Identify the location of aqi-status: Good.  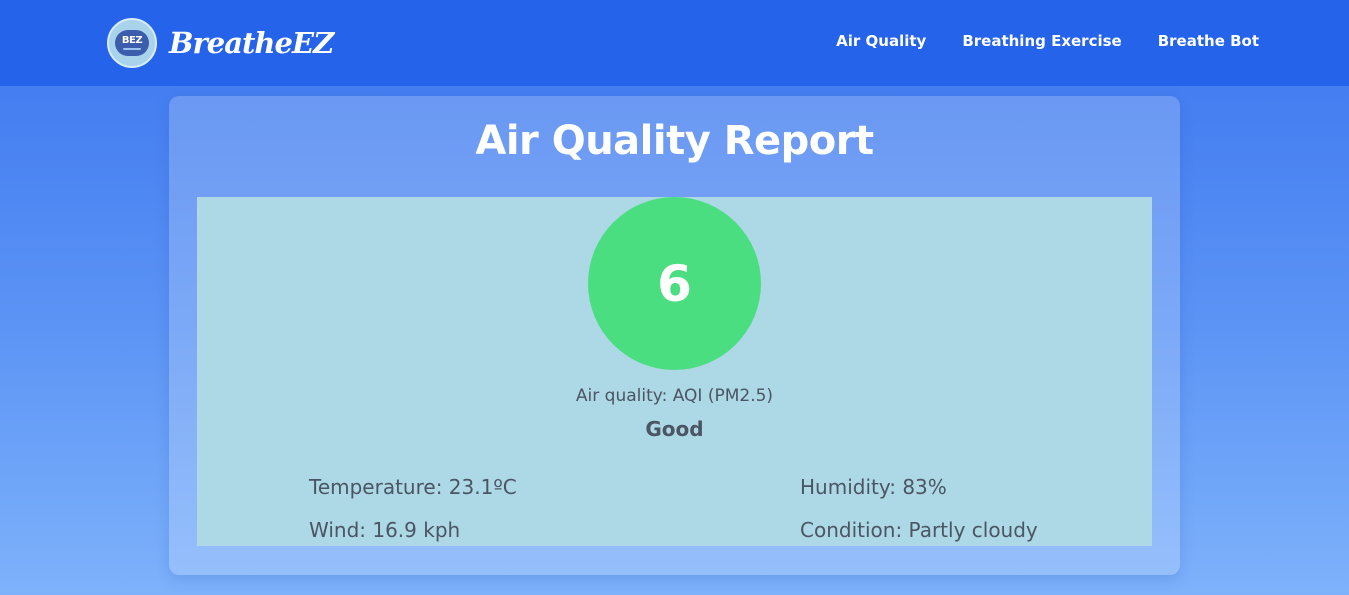
(674, 429).